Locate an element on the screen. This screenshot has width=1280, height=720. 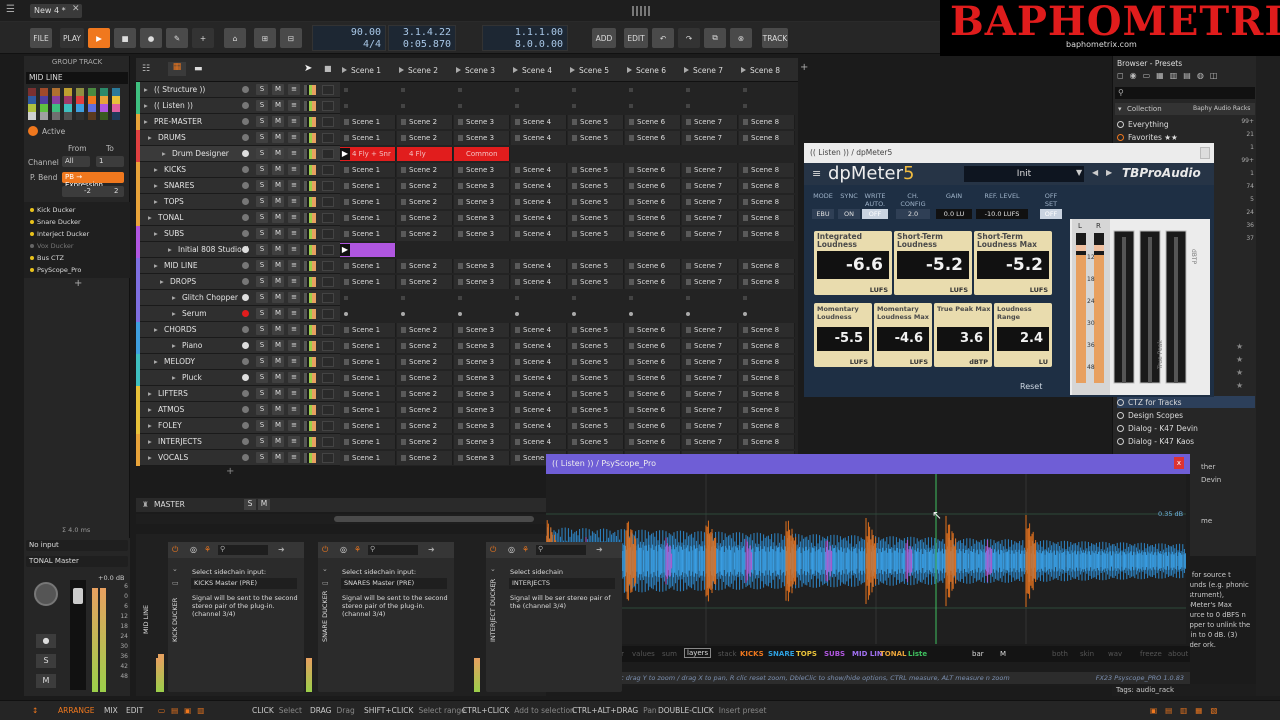
sidechain-input-select: SNARES Master (PRE) is located at coordinates (394, 583).